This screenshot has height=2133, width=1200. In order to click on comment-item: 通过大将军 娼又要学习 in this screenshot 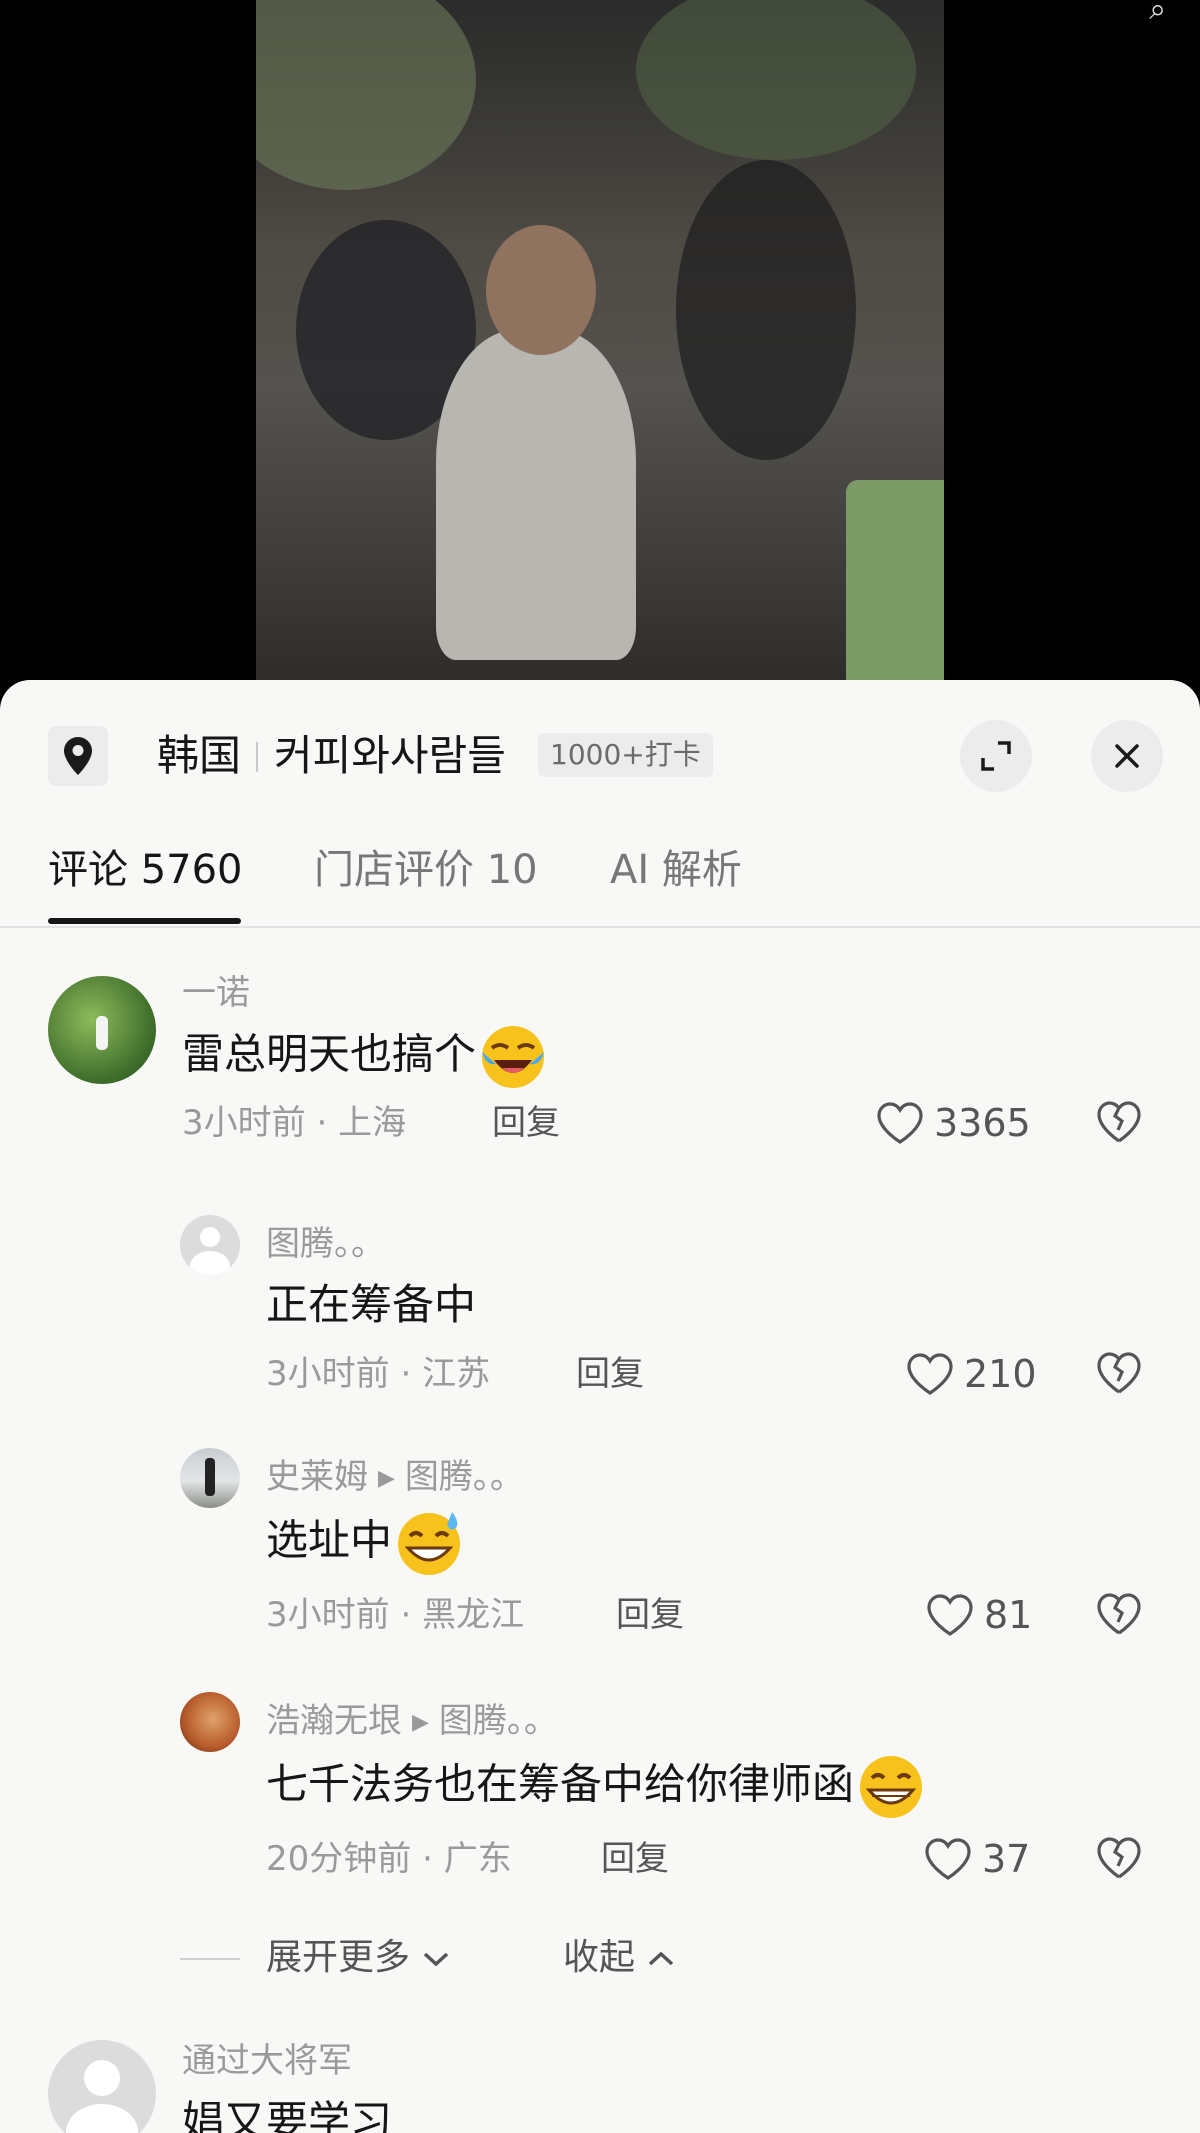, I will do `click(600, 2085)`.